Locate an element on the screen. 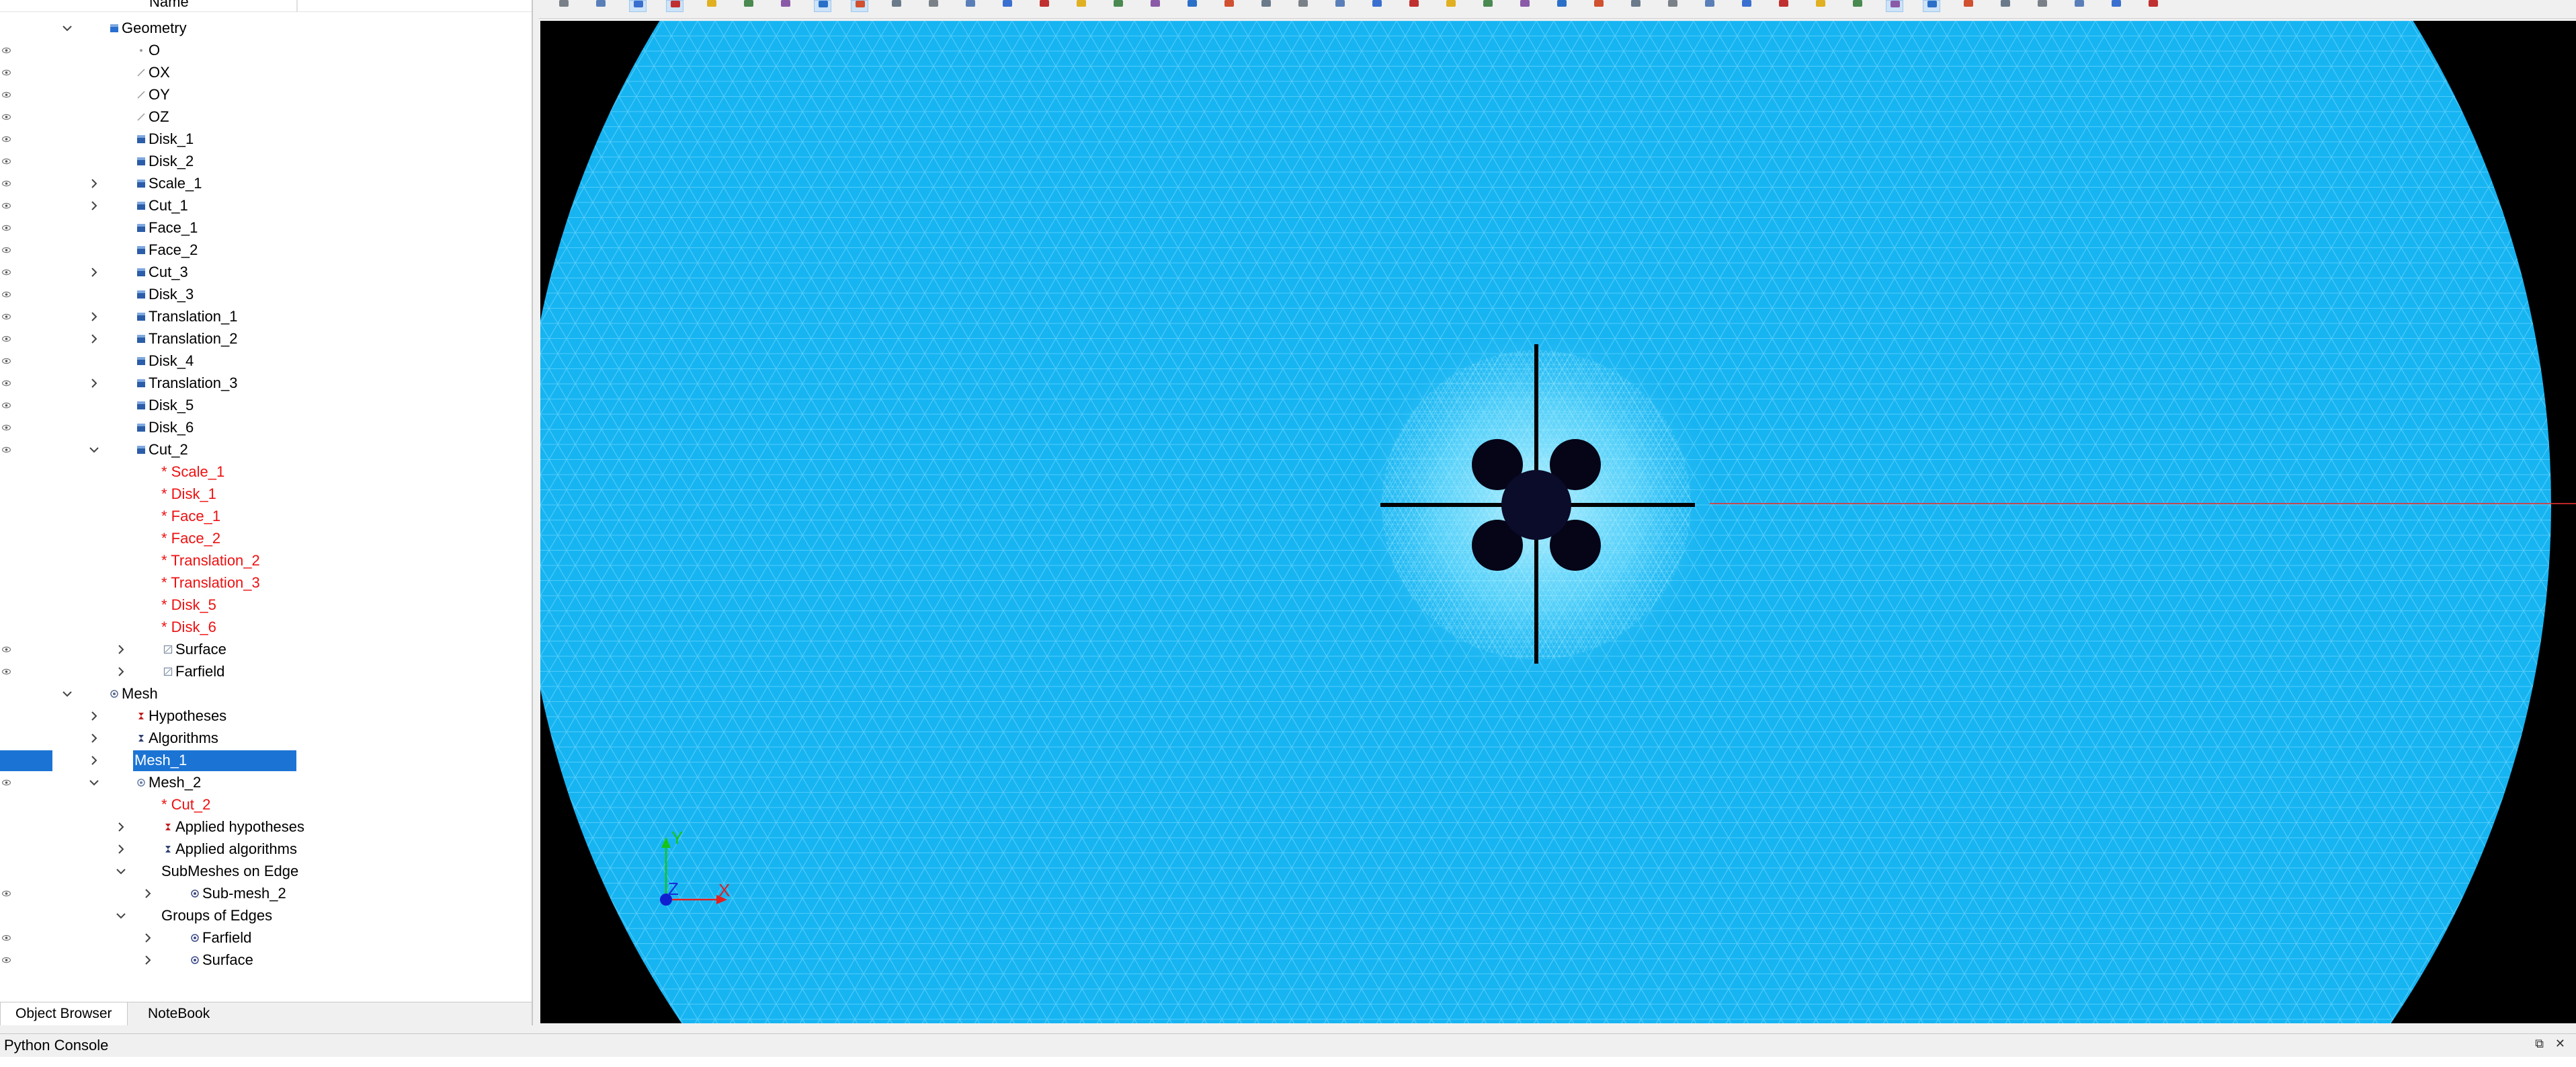 This screenshot has height=1067, width=2576. tree-item: Cut_2 is located at coordinates (266, 450).